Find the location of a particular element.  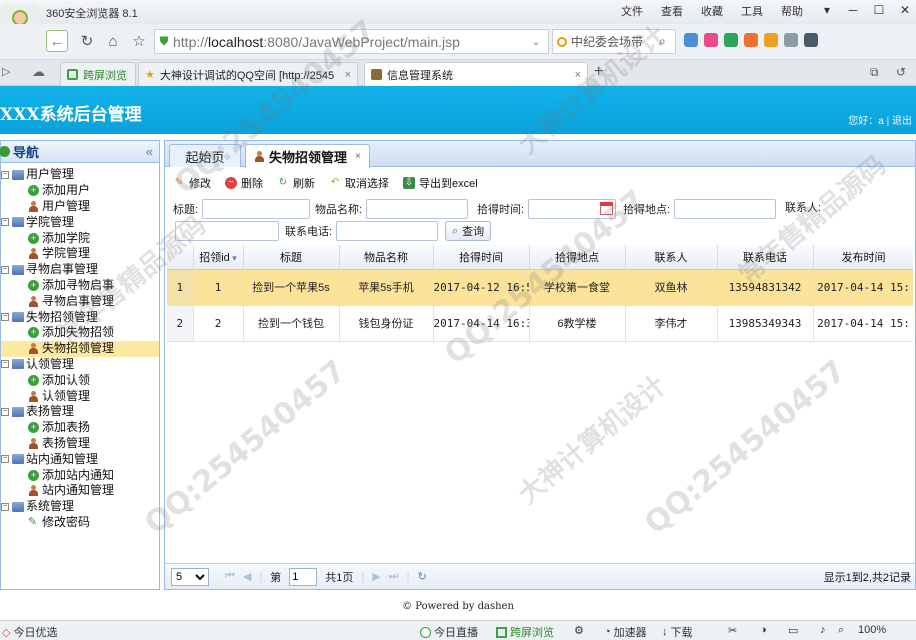

status-zoom: 100% is located at coordinates (872, 630).